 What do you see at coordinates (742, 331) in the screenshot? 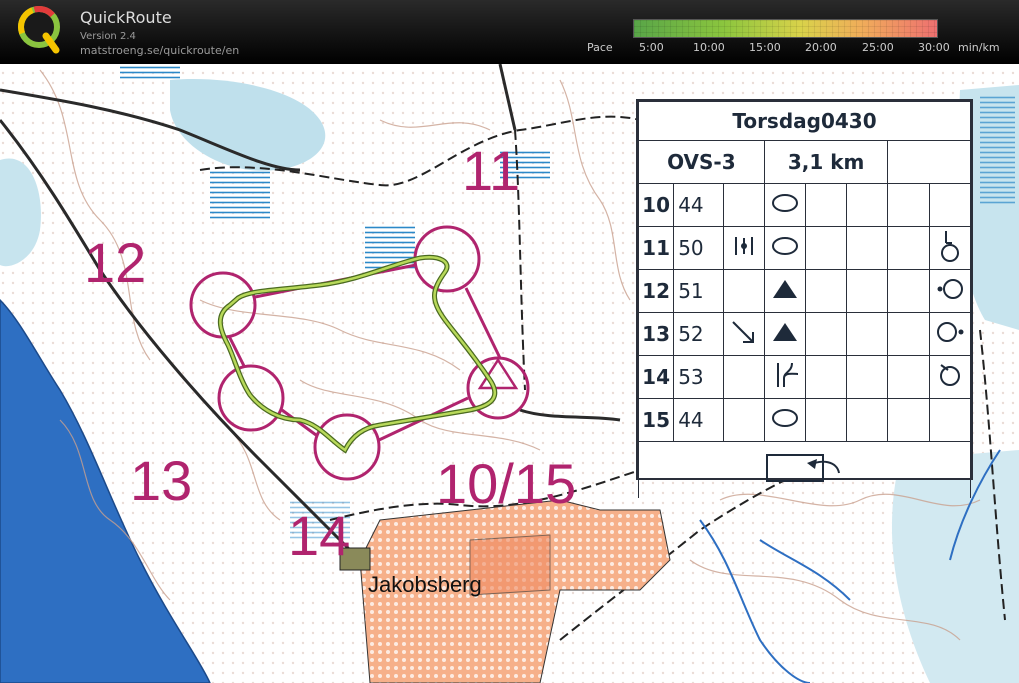
I see `southeast-arrow-icon` at bounding box center [742, 331].